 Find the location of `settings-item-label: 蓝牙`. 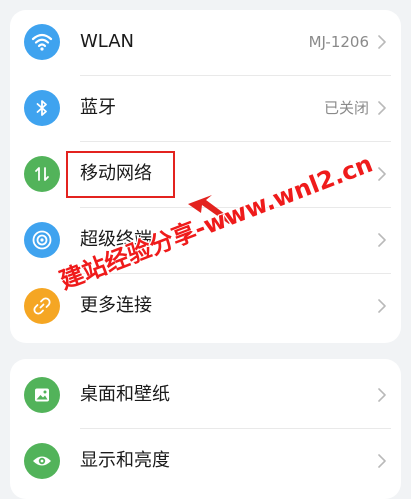

settings-item-label: 蓝牙 is located at coordinates (98, 107).